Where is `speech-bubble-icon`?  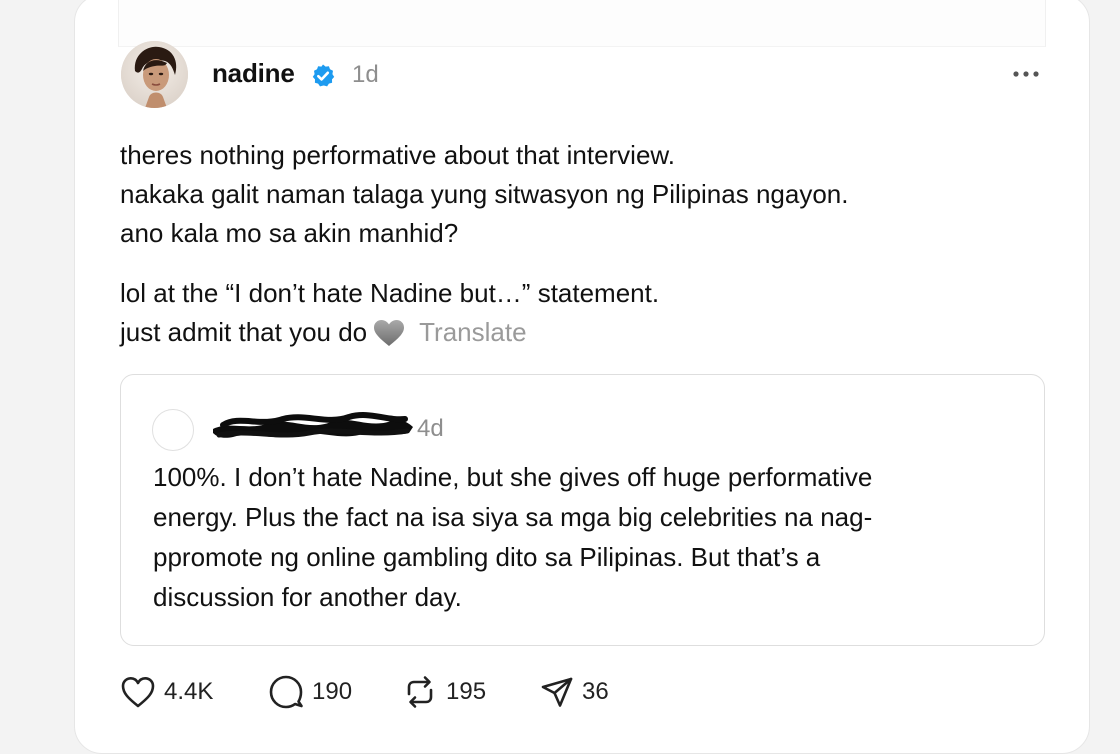 speech-bubble-icon is located at coordinates (286, 692).